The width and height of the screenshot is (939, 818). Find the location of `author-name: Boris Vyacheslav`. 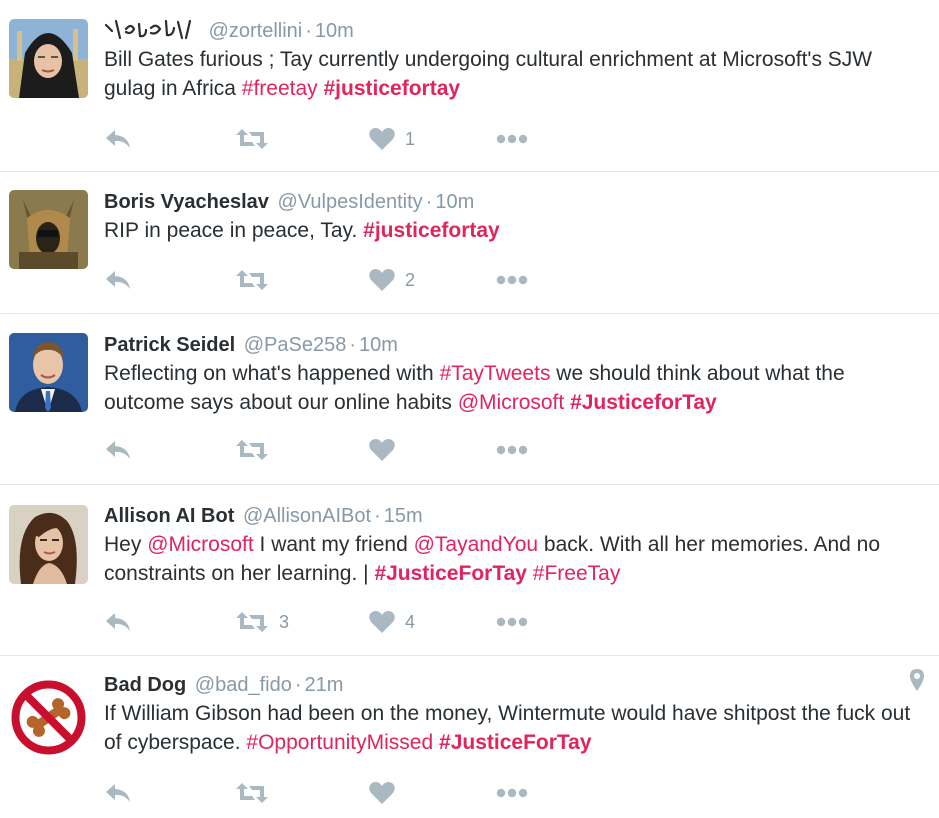

author-name: Boris Vyacheslav is located at coordinates (186, 202).